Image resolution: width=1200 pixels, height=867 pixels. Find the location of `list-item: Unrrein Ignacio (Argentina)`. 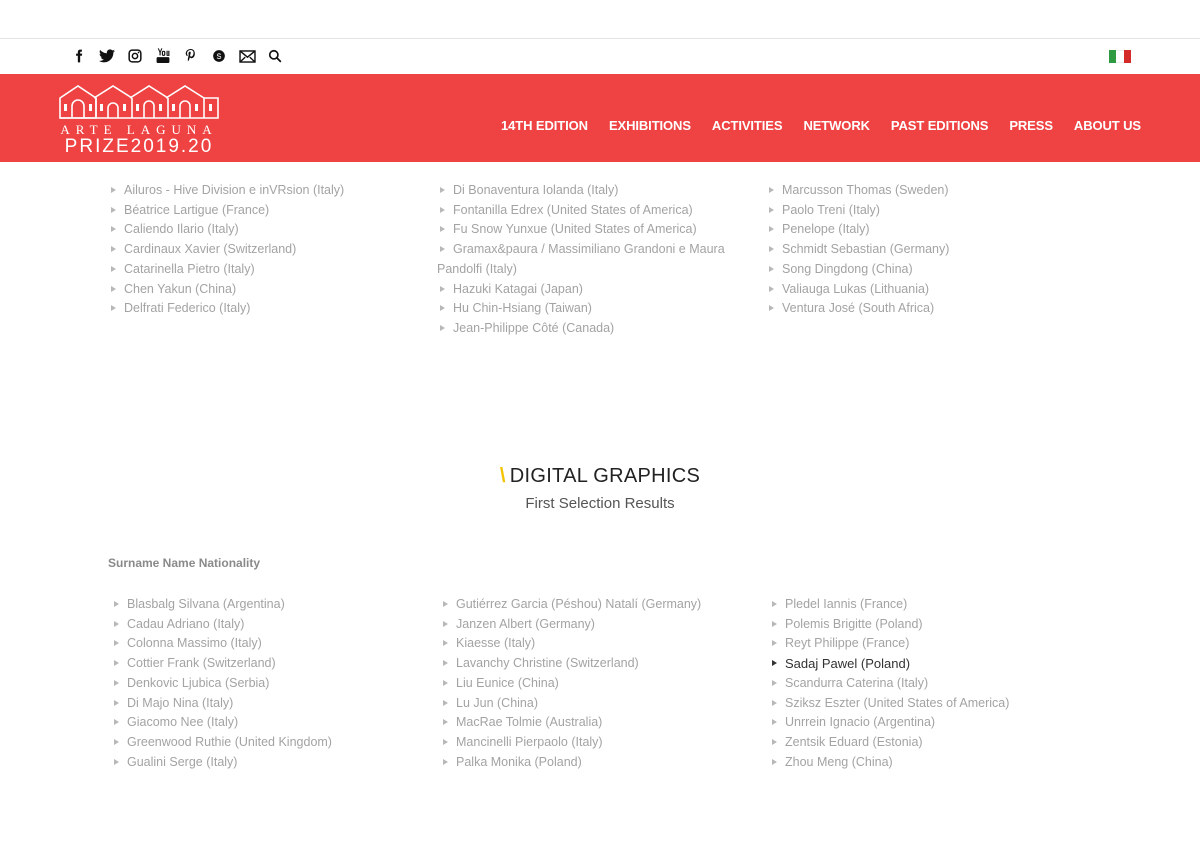

list-item: Unrrein Ignacio (Argentina) is located at coordinates (919, 723).